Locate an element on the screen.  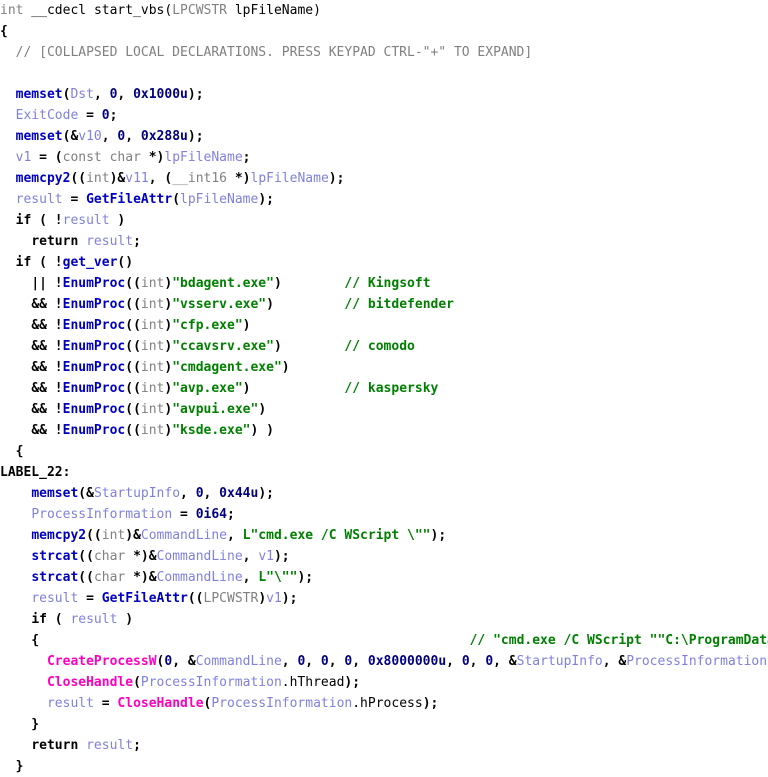
code-token: get_ver is located at coordinates (90, 262).